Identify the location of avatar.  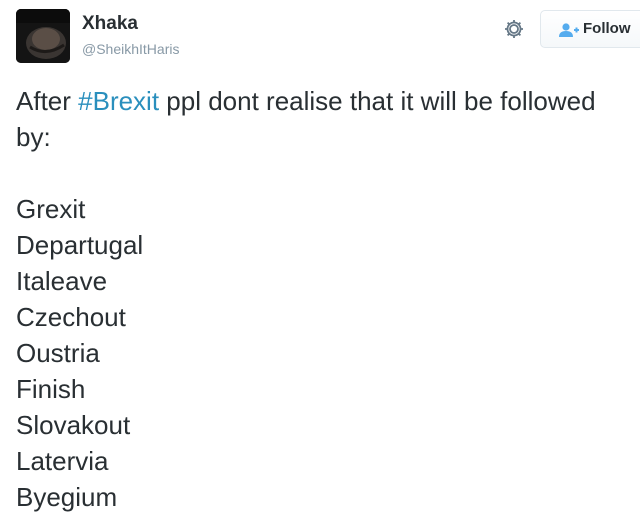
(43, 36).